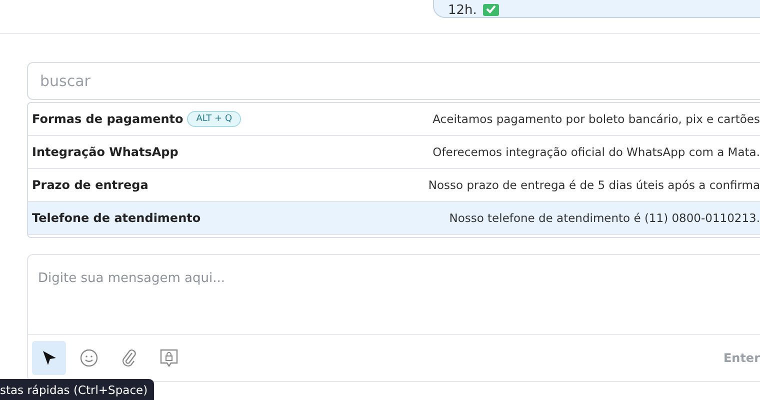 This screenshot has height=400, width=760. Describe the element at coordinates (49, 358) in the screenshot. I see `cursor-icon` at that location.